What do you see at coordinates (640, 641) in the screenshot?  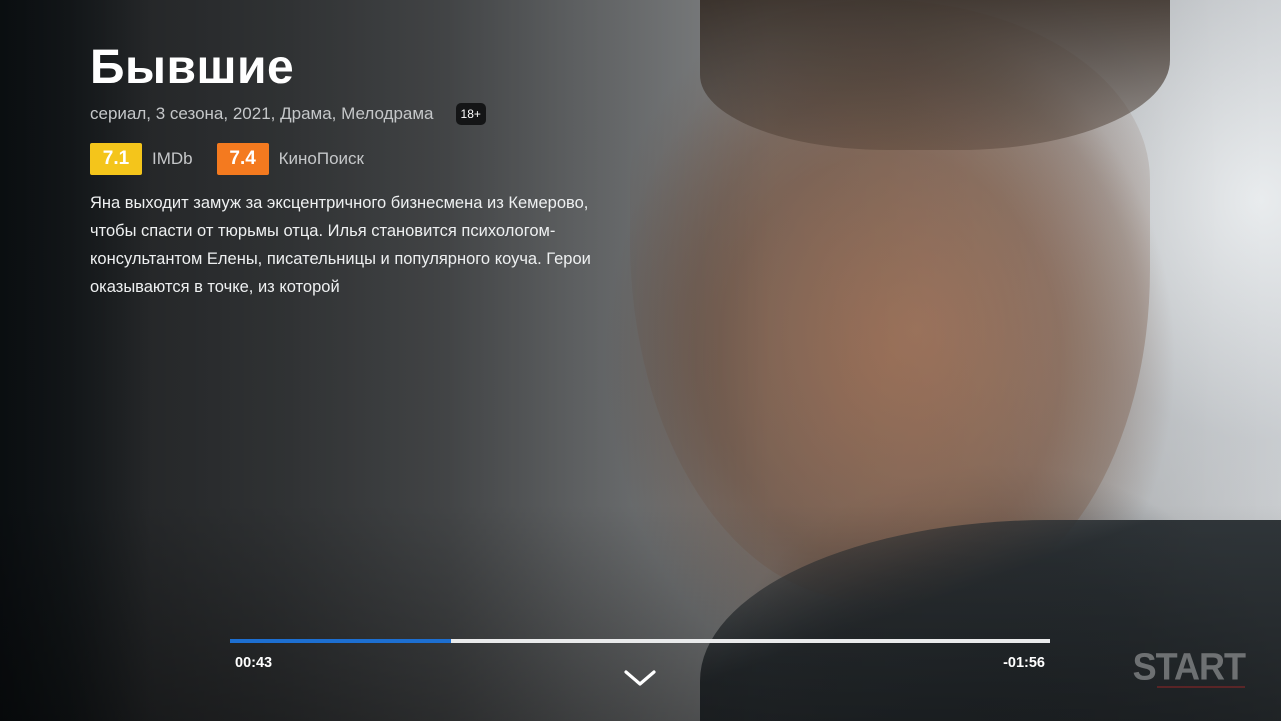 I see `progress-bar` at bounding box center [640, 641].